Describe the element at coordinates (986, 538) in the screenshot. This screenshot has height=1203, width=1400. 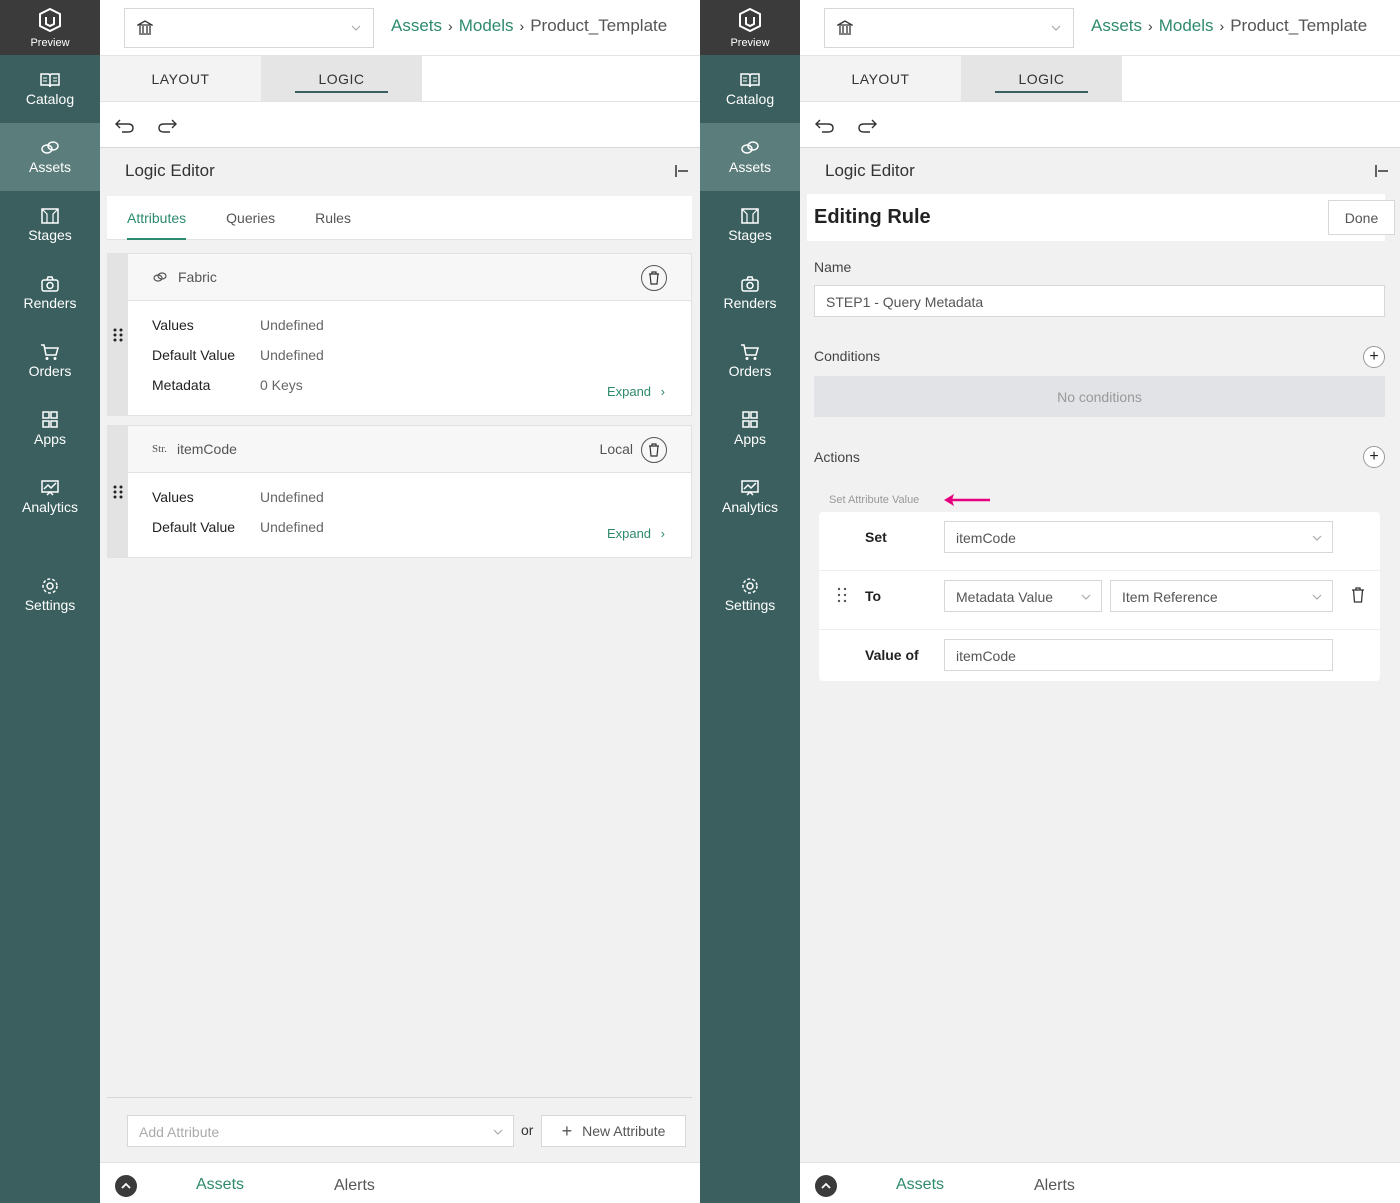
I see `set-attribute-value: itemCode` at that location.